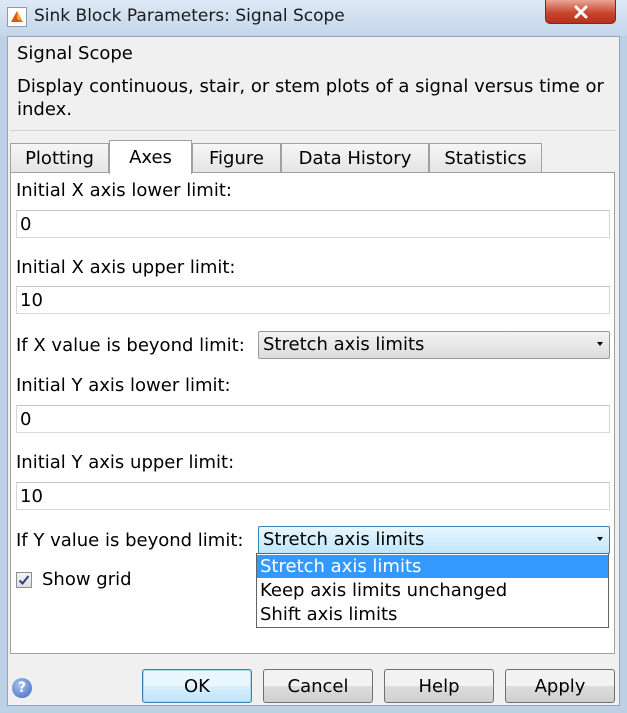 This screenshot has height=713, width=627. I want to click on dropdown-option-shift: Shift axis limits, so click(432, 614).